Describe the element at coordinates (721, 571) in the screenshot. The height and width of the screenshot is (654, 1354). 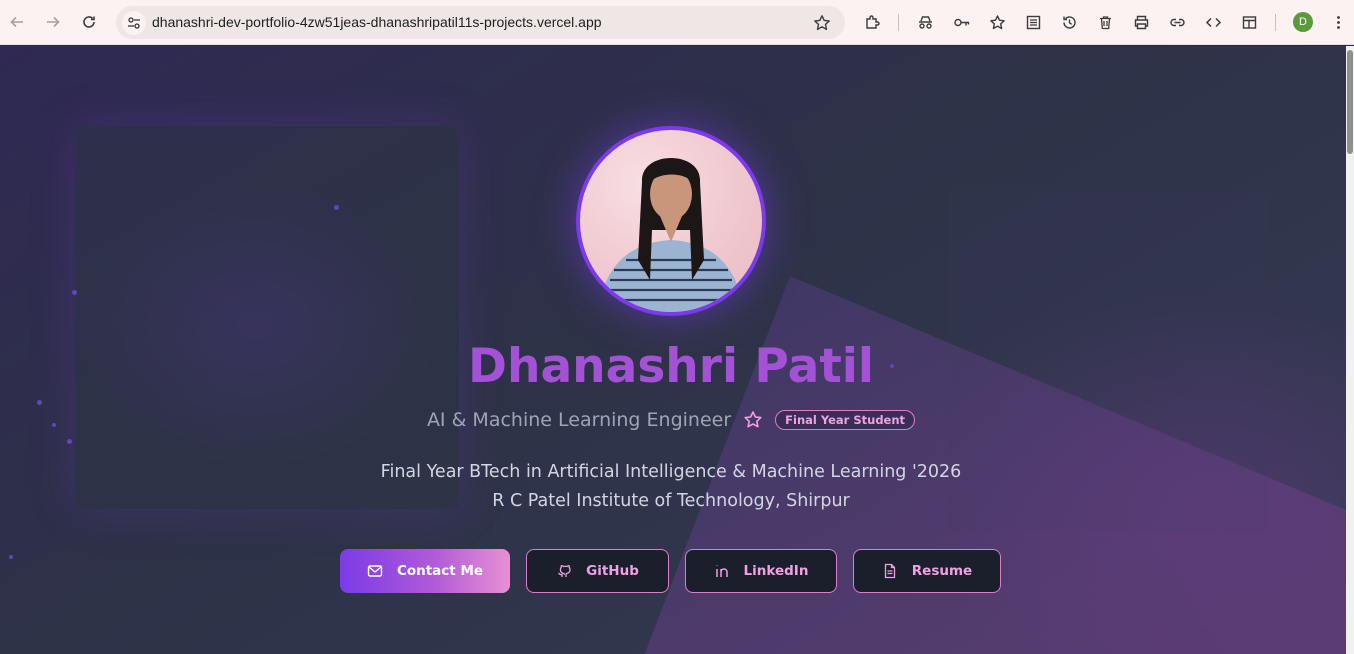
I see `linkedin-icon` at that location.